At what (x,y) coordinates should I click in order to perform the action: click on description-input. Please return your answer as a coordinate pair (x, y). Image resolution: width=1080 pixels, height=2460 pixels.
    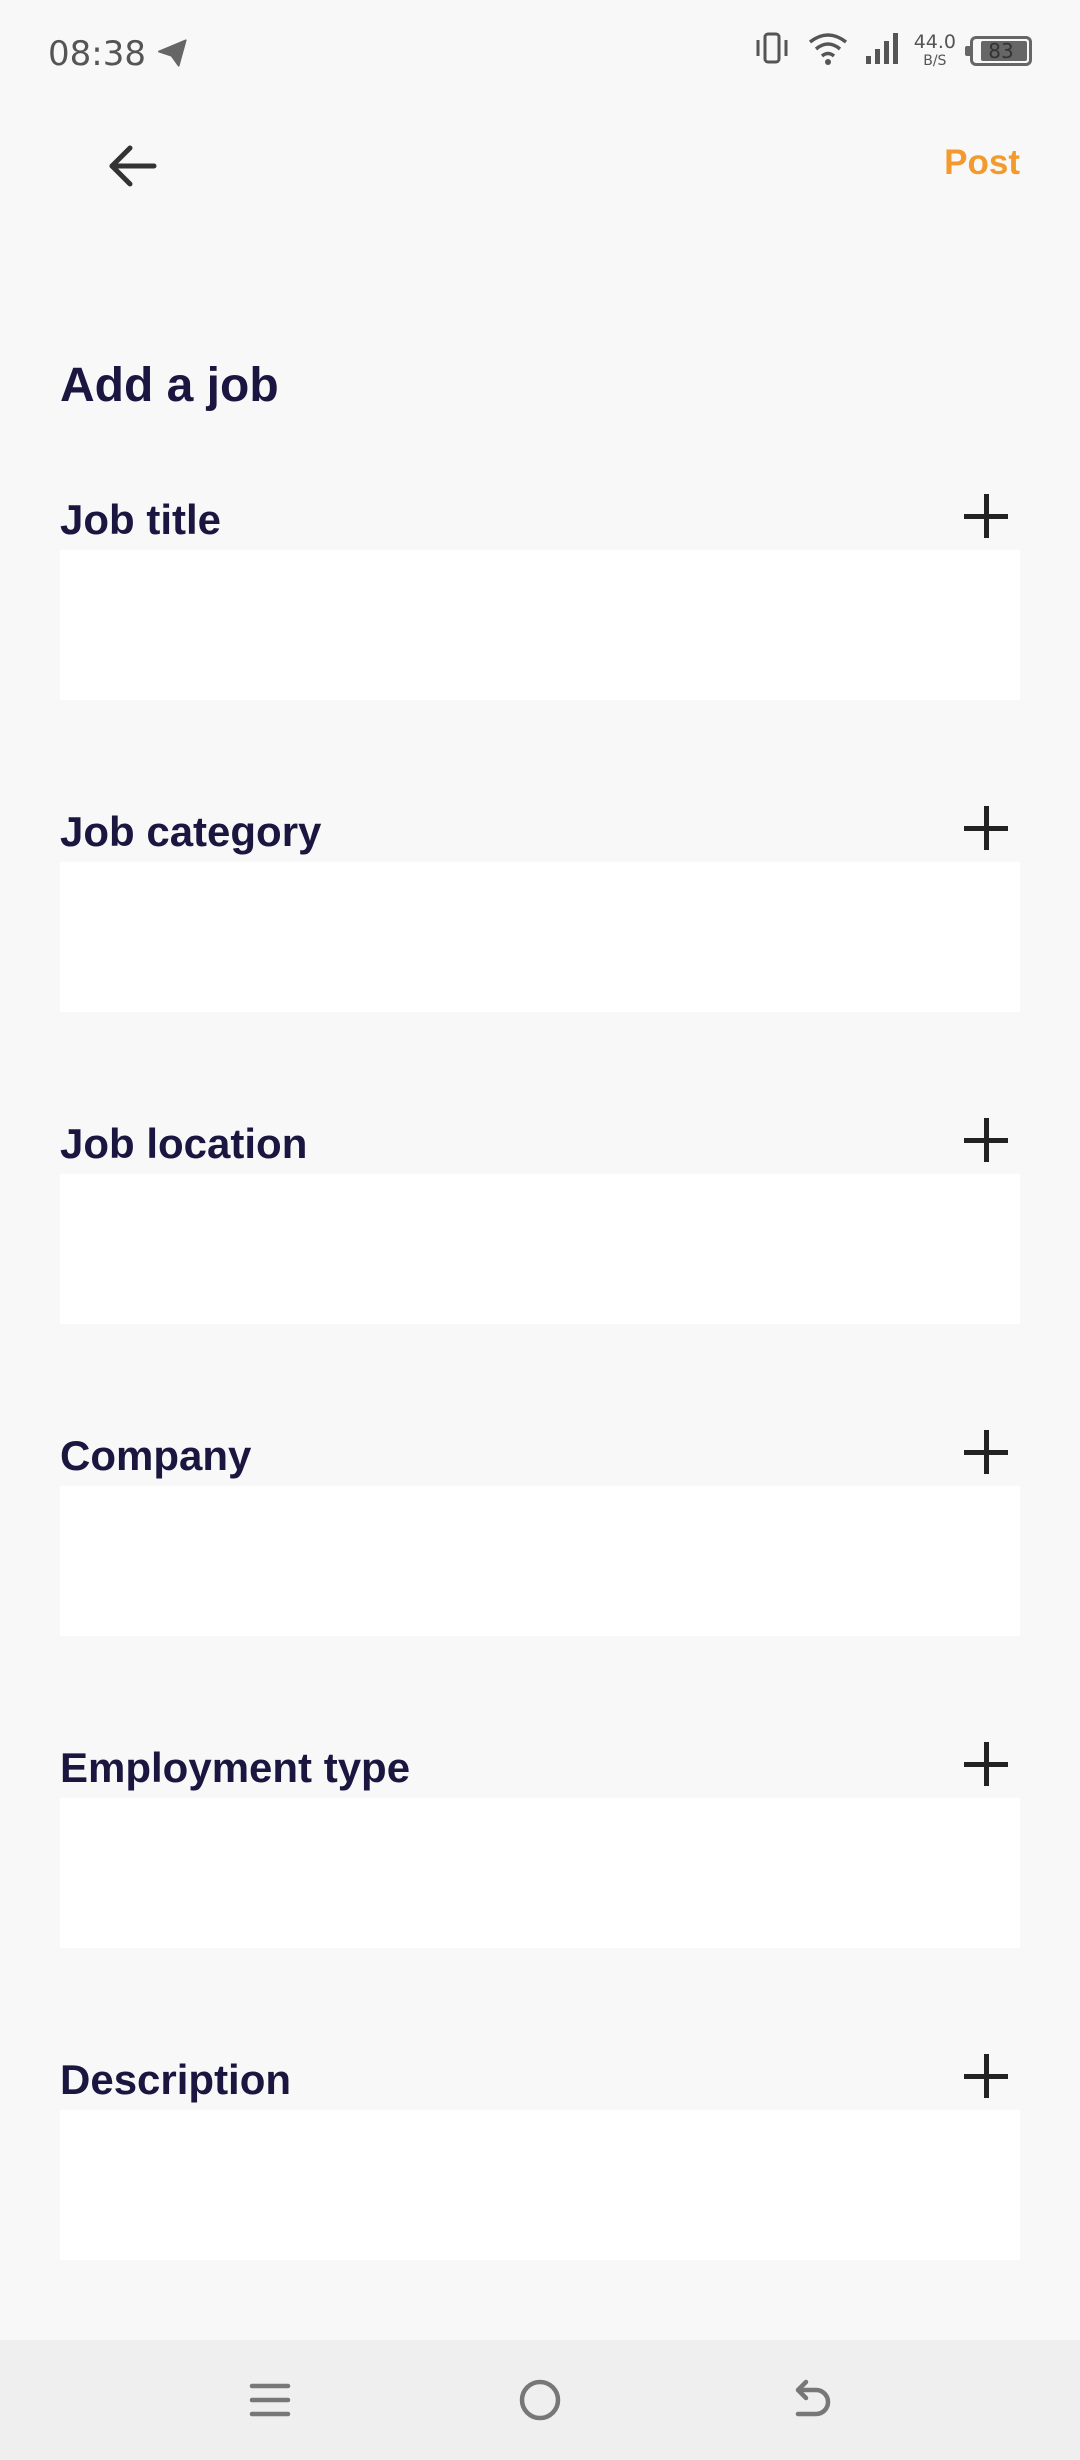
    Looking at the image, I should click on (540, 2185).